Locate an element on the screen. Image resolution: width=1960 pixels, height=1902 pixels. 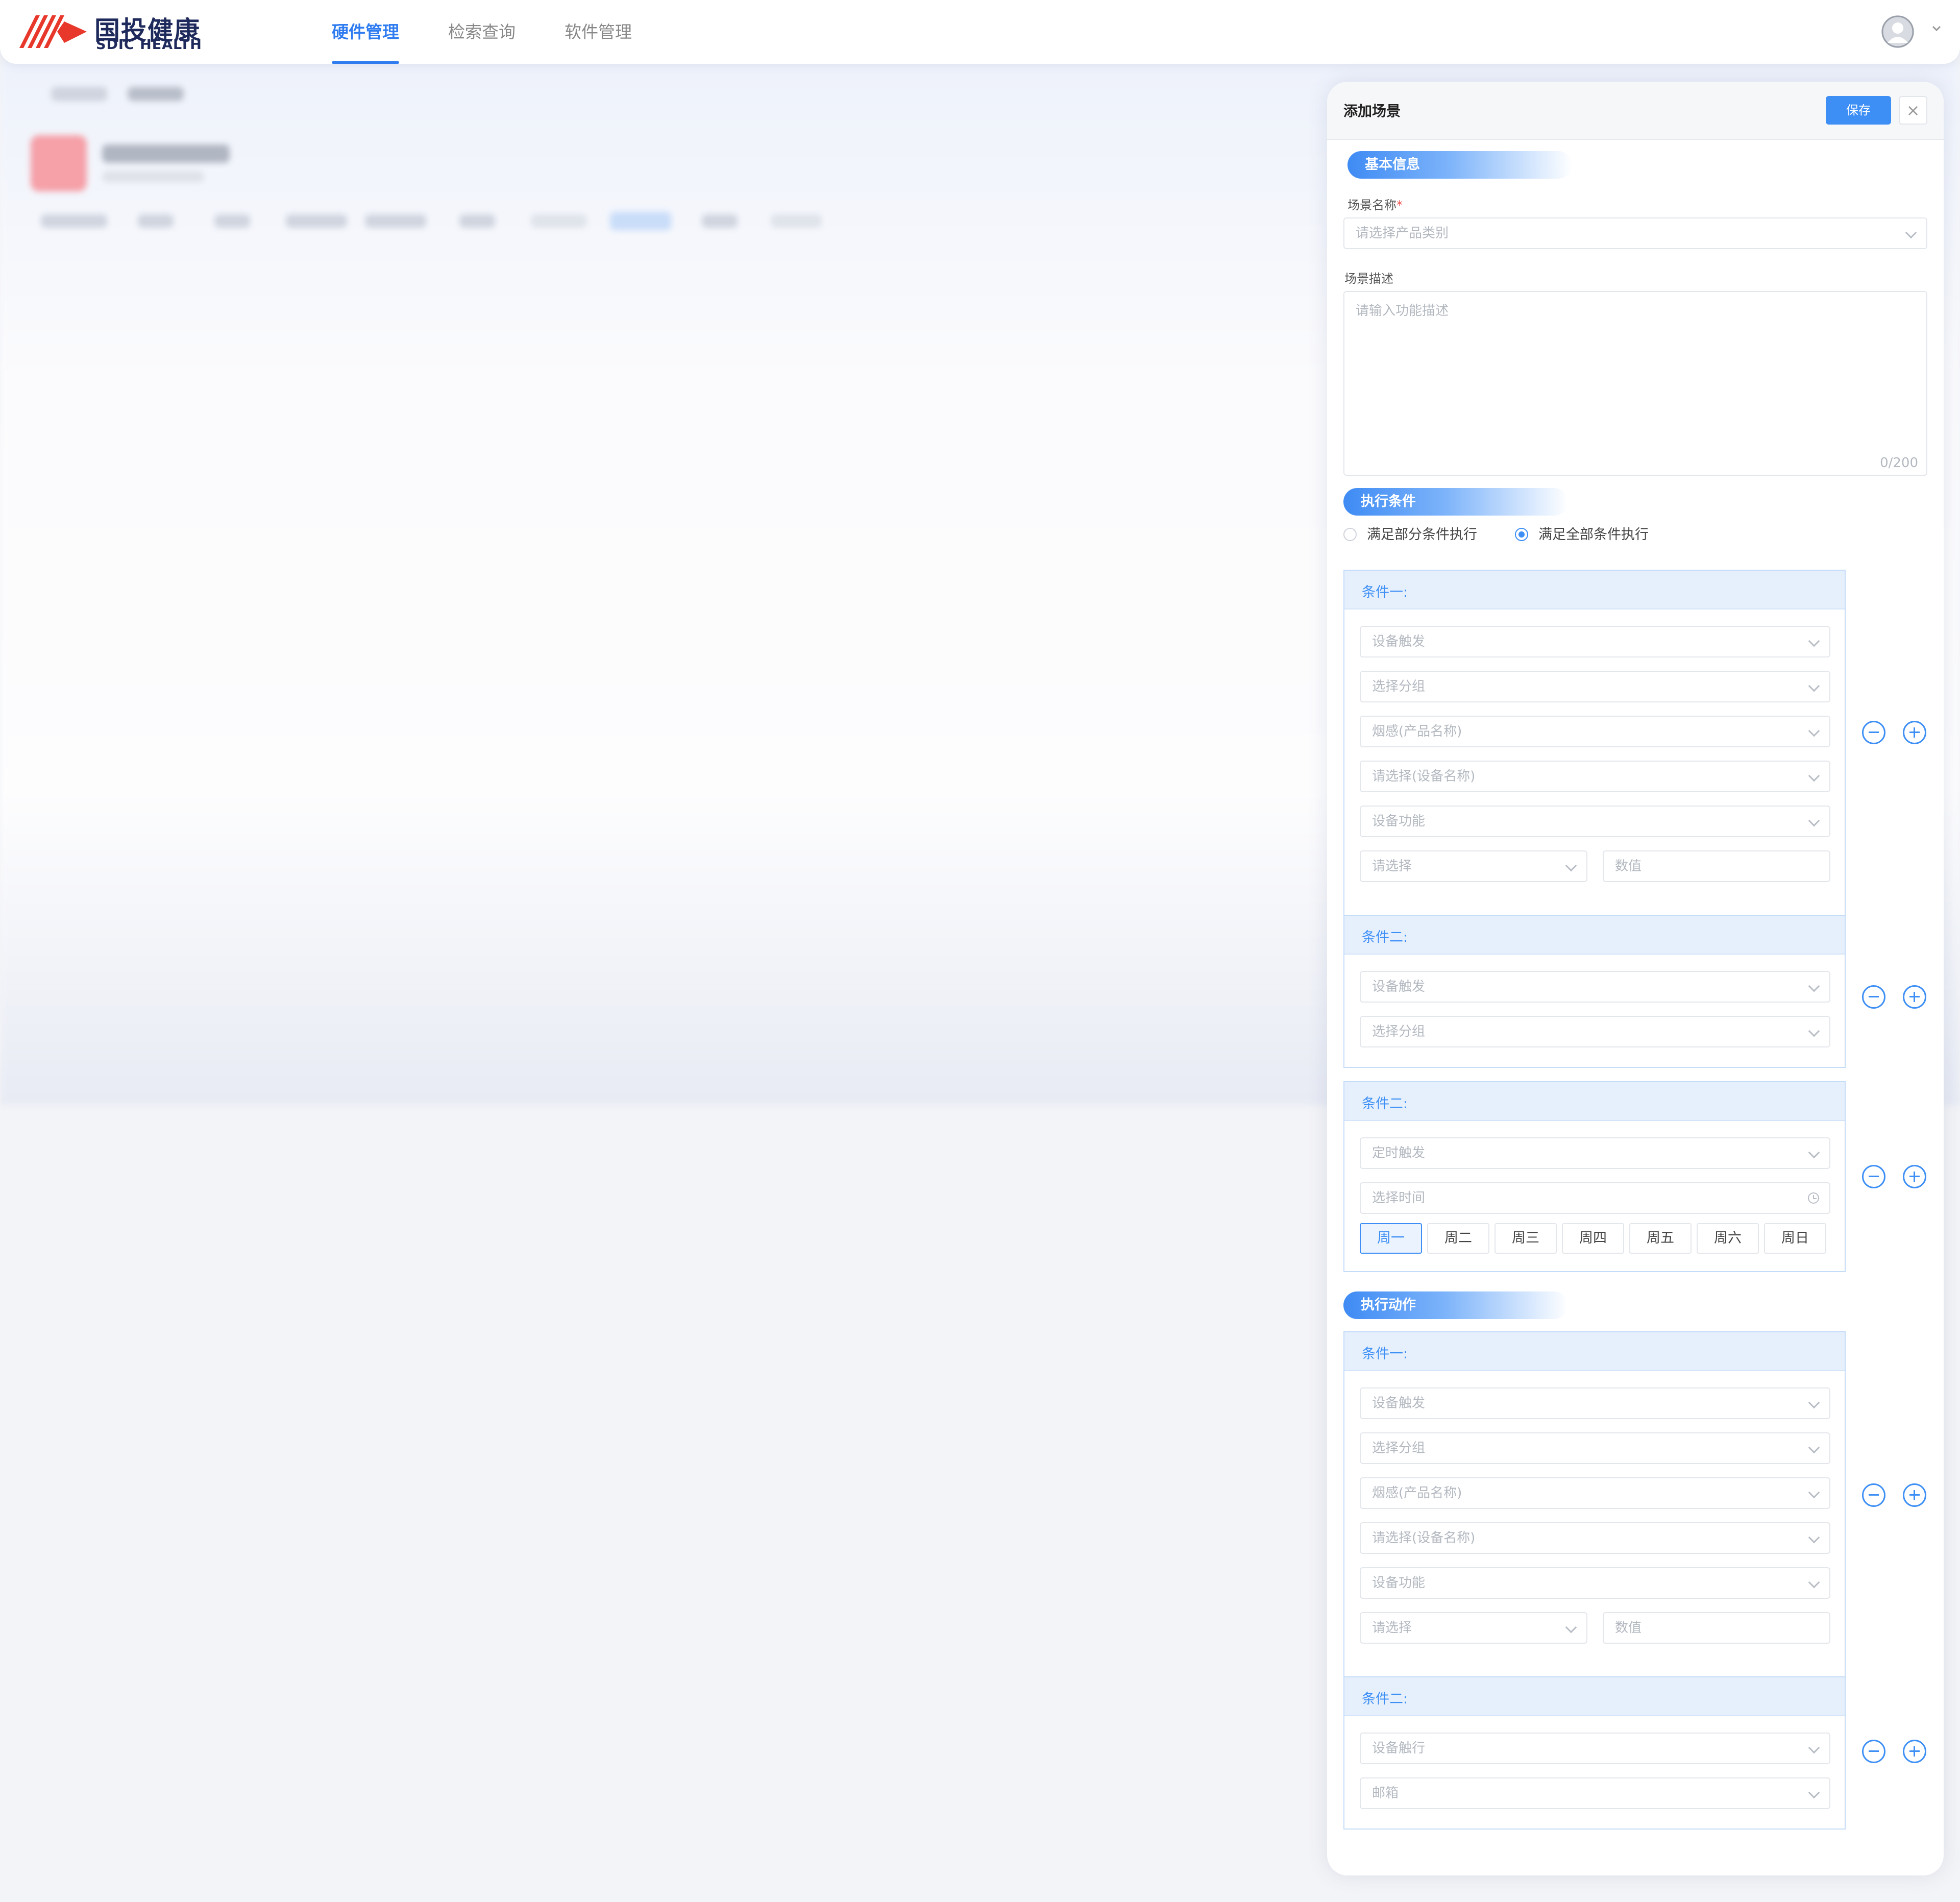
radio-partial-label: 满足部分条件执行 is located at coordinates (1422, 535).